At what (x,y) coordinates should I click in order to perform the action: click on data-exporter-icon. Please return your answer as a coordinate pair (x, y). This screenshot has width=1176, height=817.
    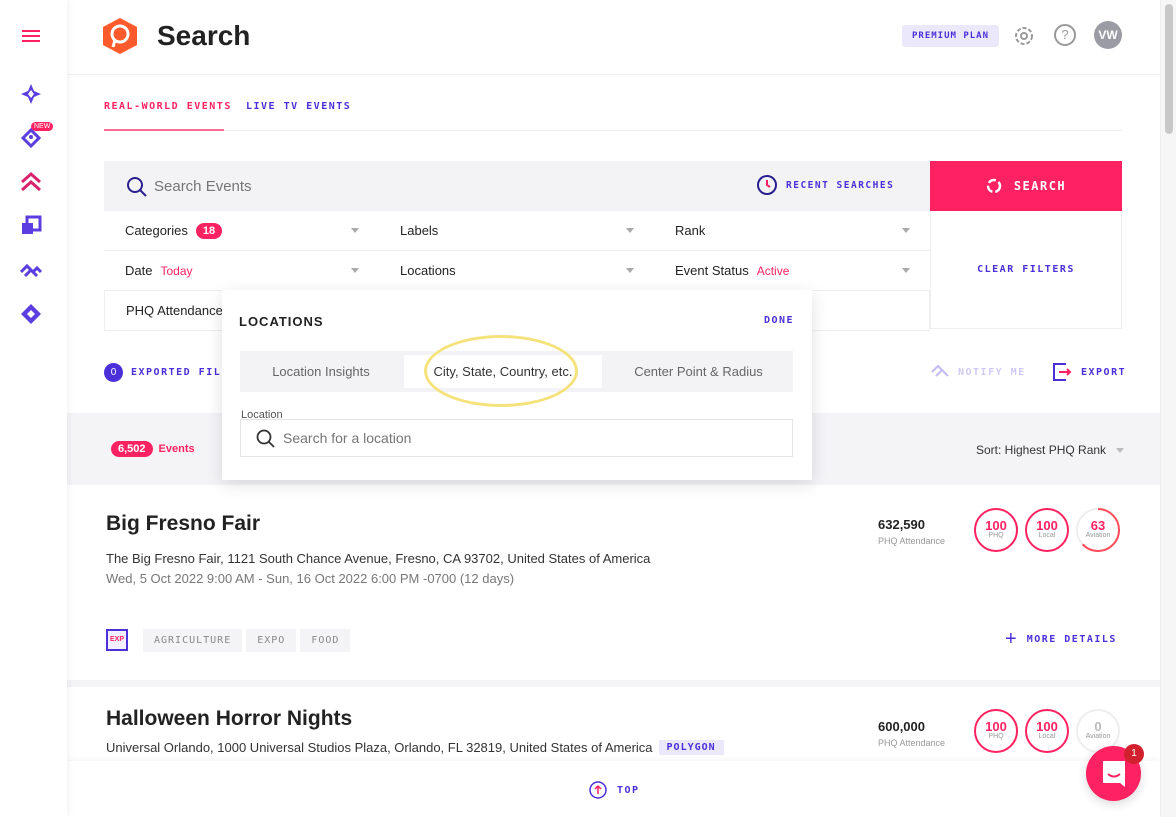
    Looking at the image, I should click on (31, 226).